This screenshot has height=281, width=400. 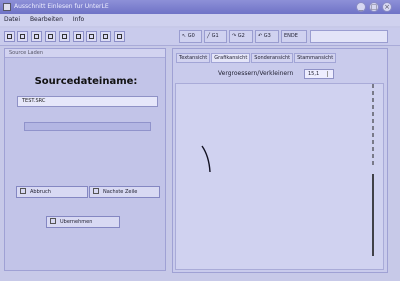 What do you see at coordinates (315, 58) in the screenshot?
I see `tab-stammansicht: Stammansicht` at bounding box center [315, 58].